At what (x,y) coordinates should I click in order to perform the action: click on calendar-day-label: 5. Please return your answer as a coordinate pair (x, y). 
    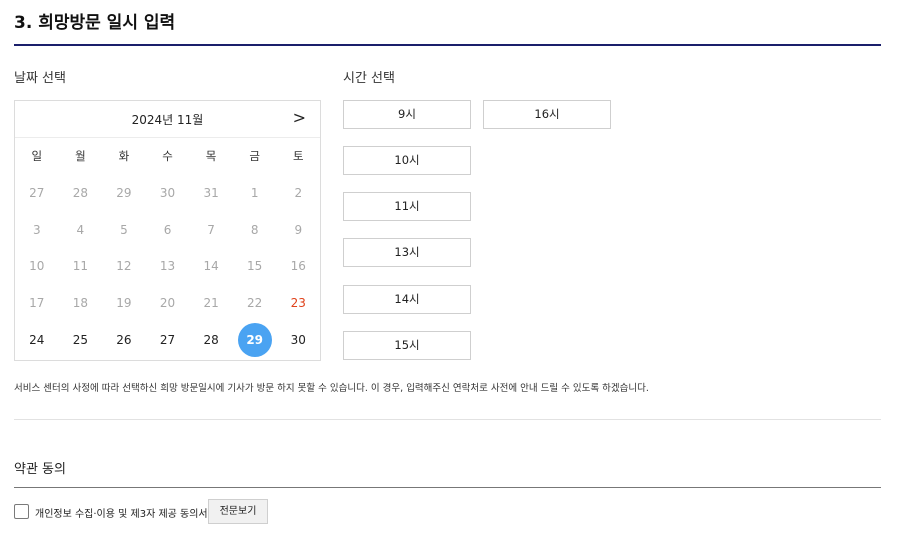
    Looking at the image, I should click on (124, 229).